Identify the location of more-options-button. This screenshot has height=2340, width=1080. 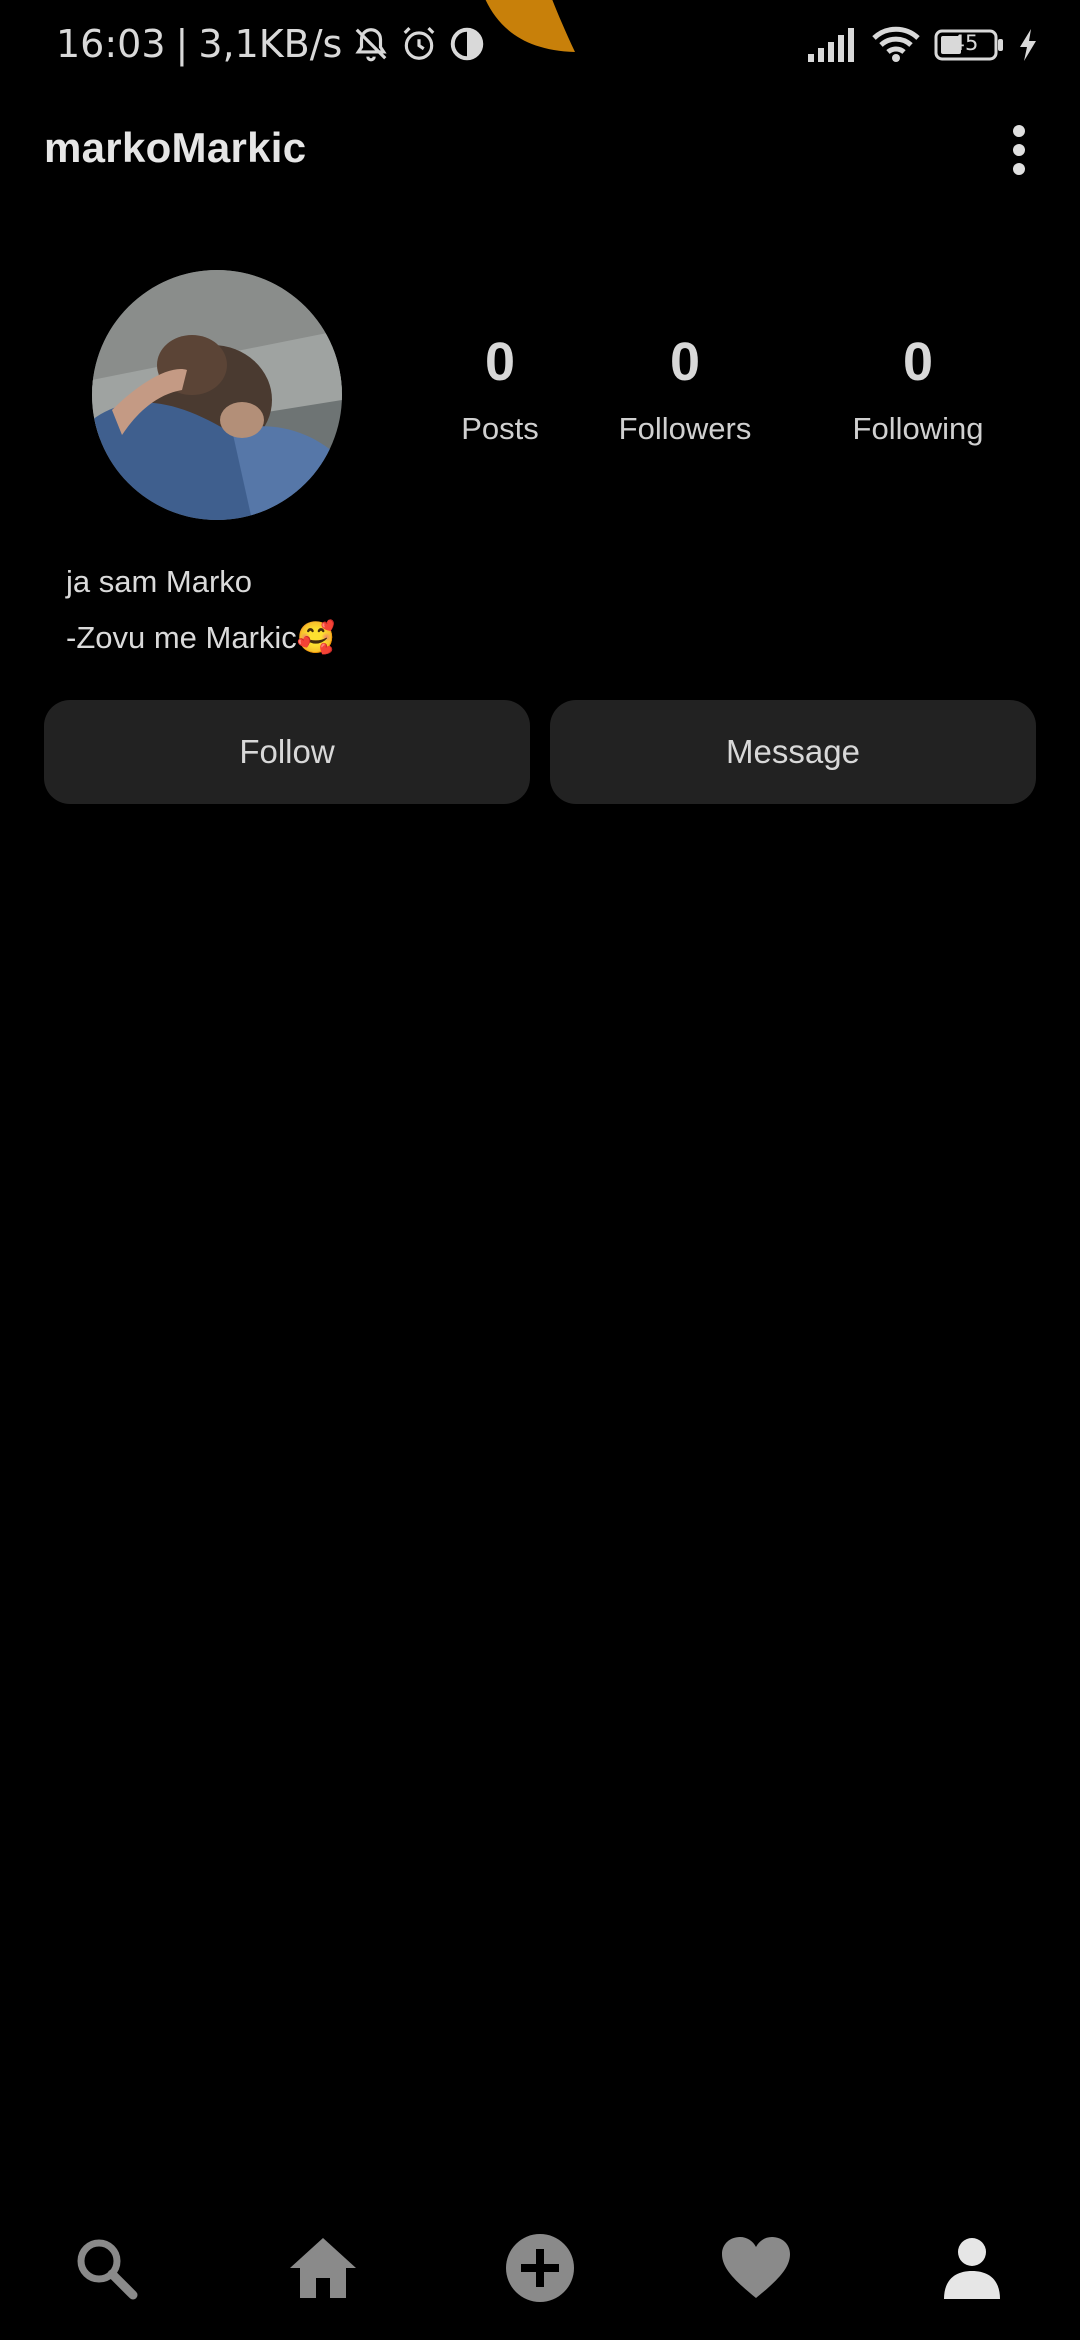
(1019, 150).